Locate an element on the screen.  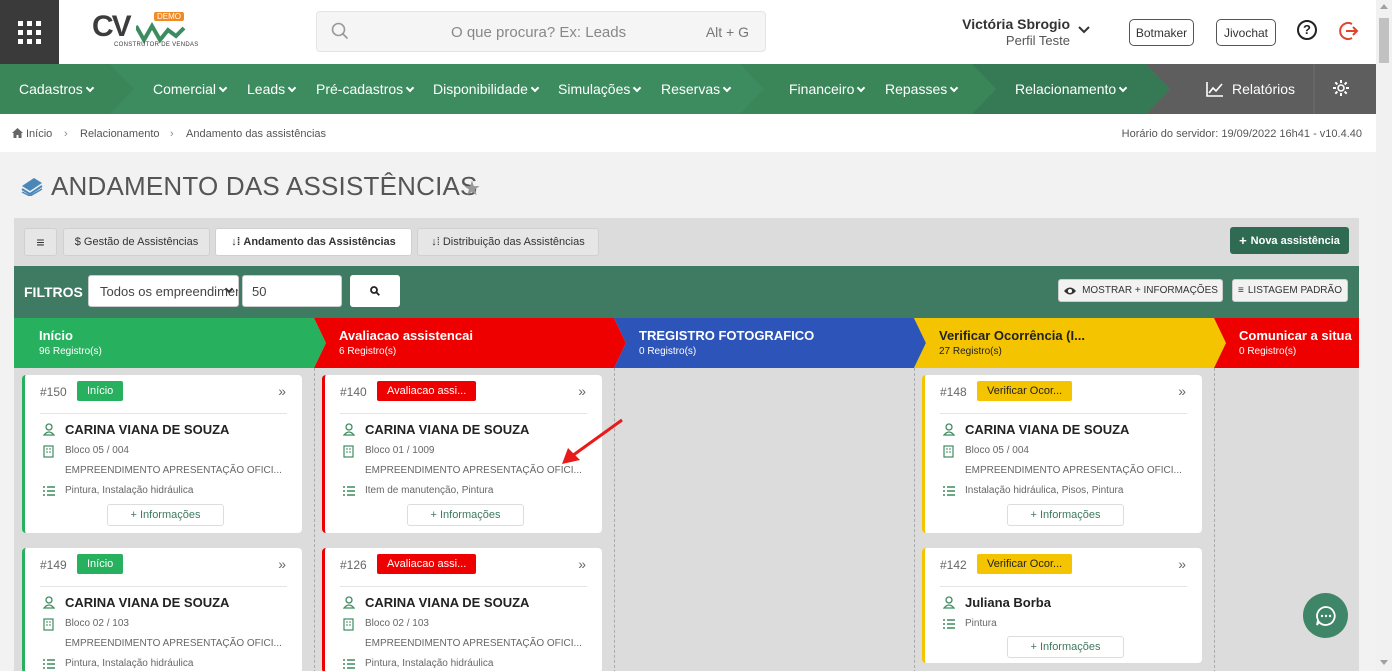
stage-inicio: Início 96 Registro(s) is located at coordinates (174, 343).